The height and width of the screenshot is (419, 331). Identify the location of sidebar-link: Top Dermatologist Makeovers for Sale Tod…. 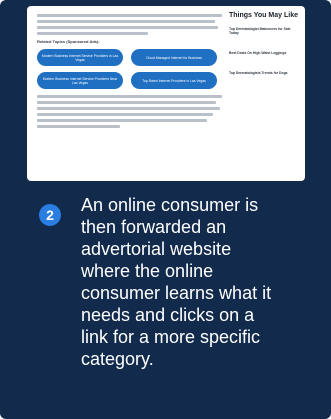
(264, 31).